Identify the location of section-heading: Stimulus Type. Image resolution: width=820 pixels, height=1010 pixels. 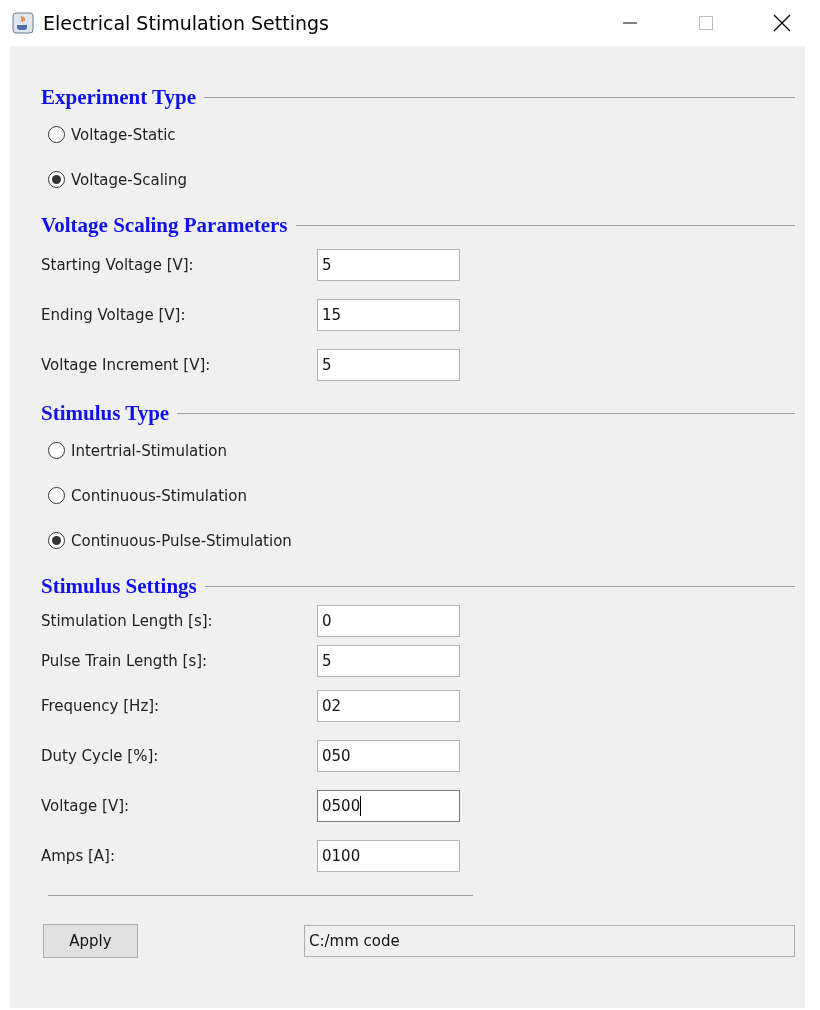
(105, 413).